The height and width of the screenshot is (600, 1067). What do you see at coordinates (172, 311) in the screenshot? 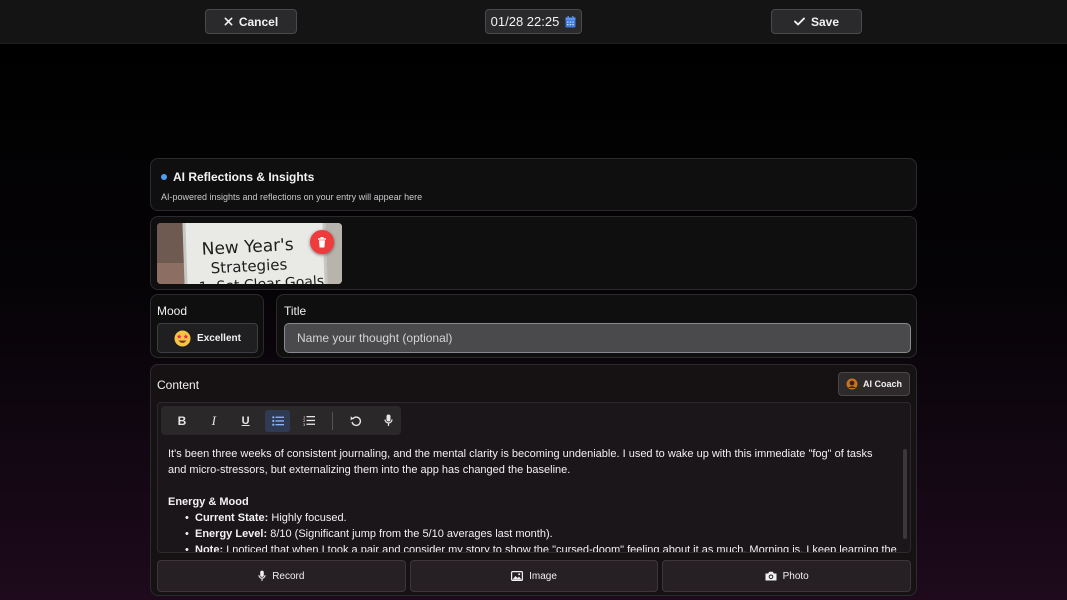
I see `mood-label: Mood` at bounding box center [172, 311].